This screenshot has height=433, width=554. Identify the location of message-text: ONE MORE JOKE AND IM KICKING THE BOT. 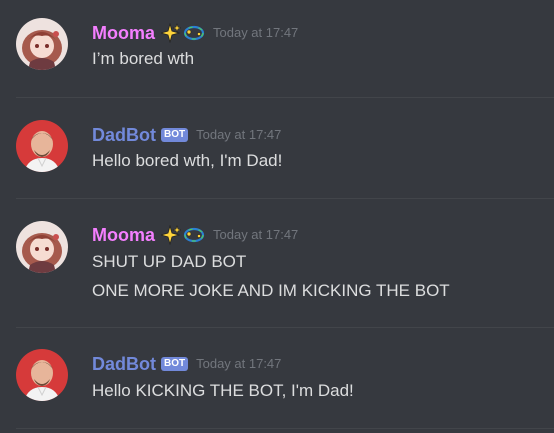
(271, 290).